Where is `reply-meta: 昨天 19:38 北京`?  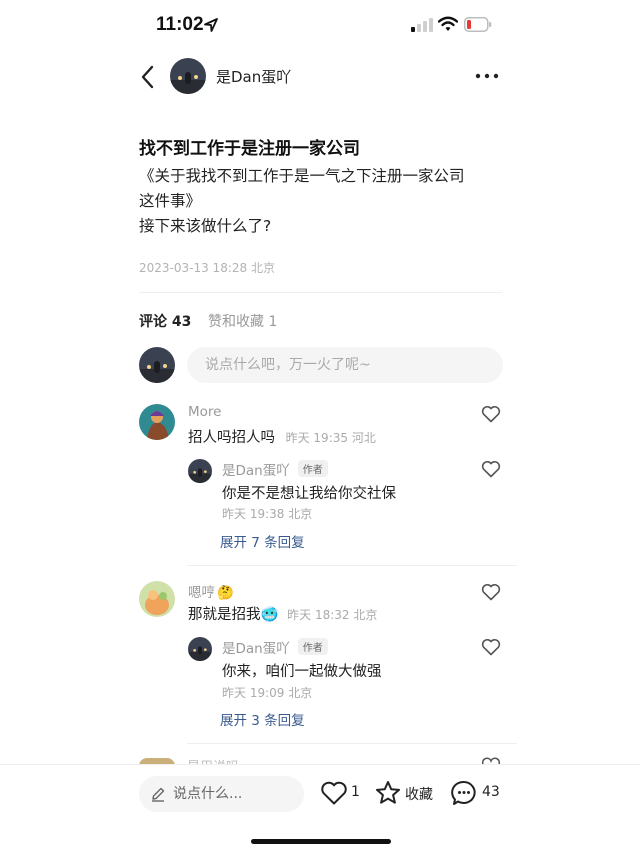 reply-meta: 昨天 19:38 北京 is located at coordinates (267, 514).